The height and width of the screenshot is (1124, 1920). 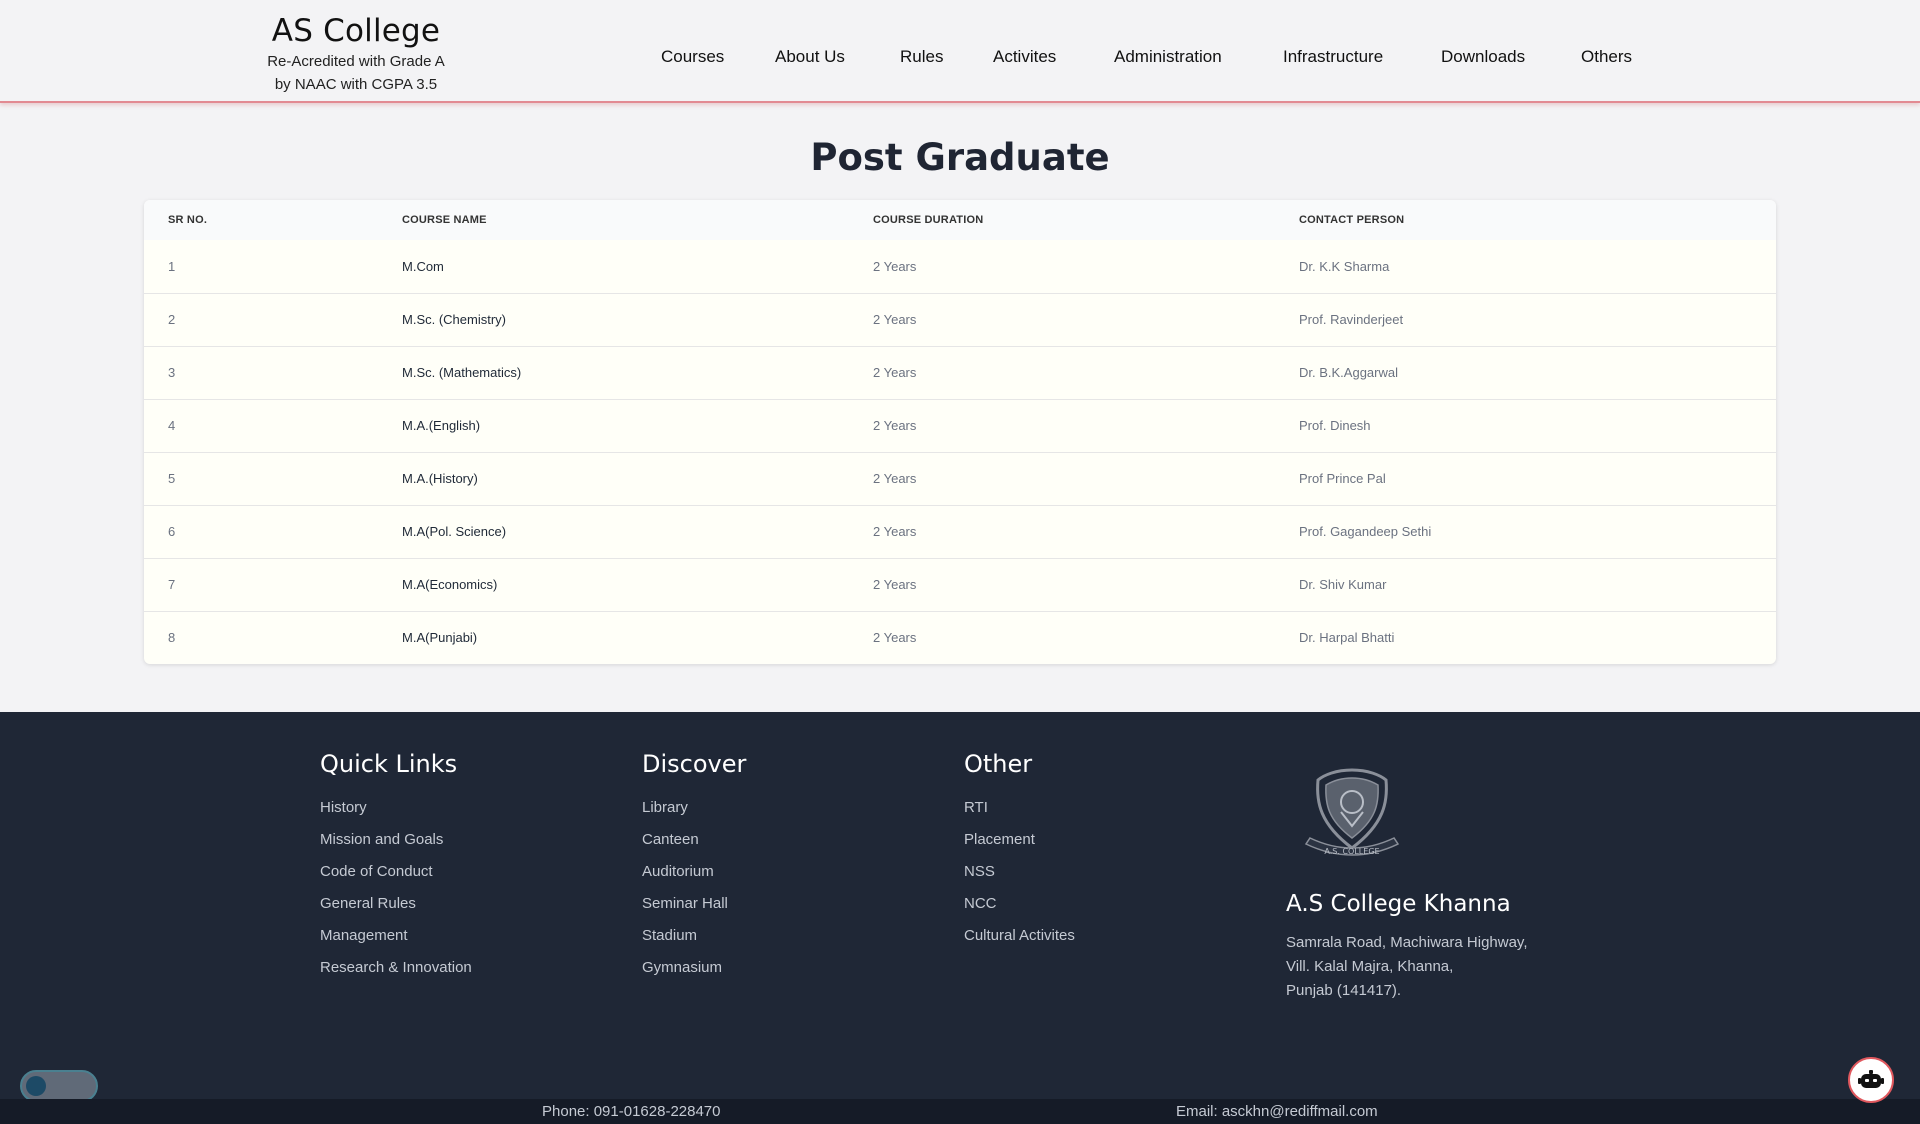 I want to click on cell-sr-no: 3, so click(x=172, y=372).